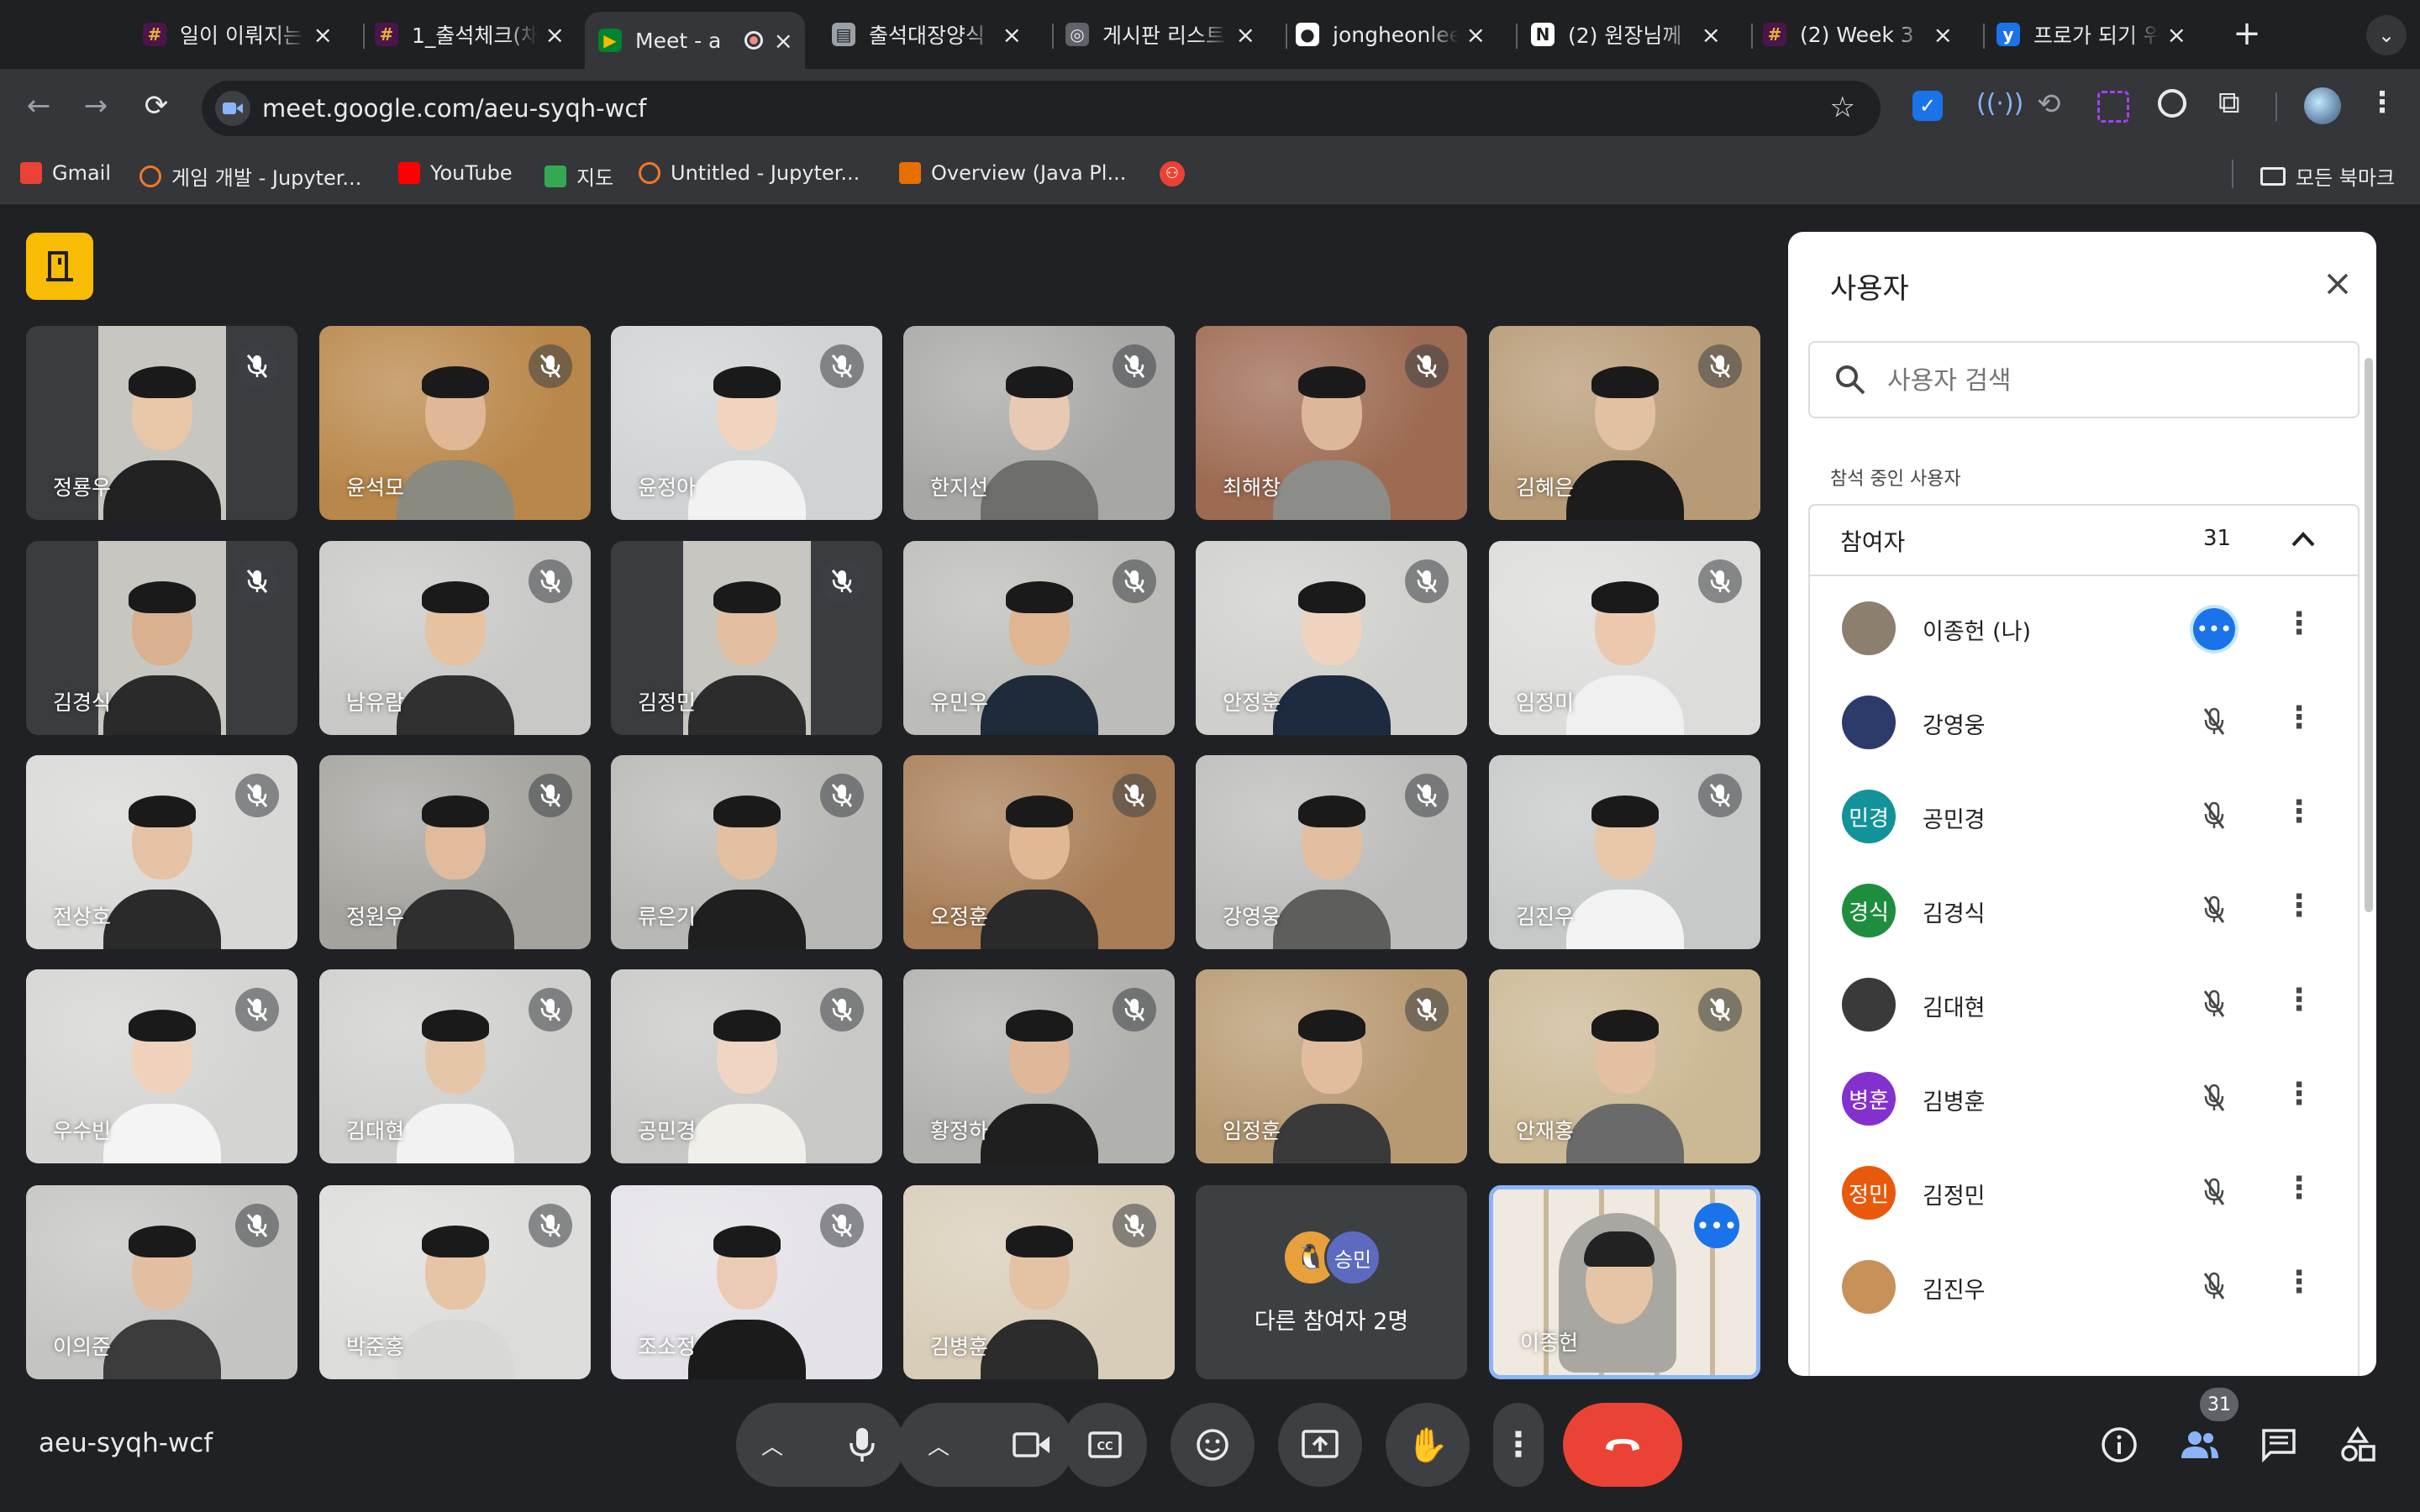 Image resolution: width=2420 pixels, height=1512 pixels. What do you see at coordinates (157, 105) in the screenshot?
I see `reload-button: ⟳` at bounding box center [157, 105].